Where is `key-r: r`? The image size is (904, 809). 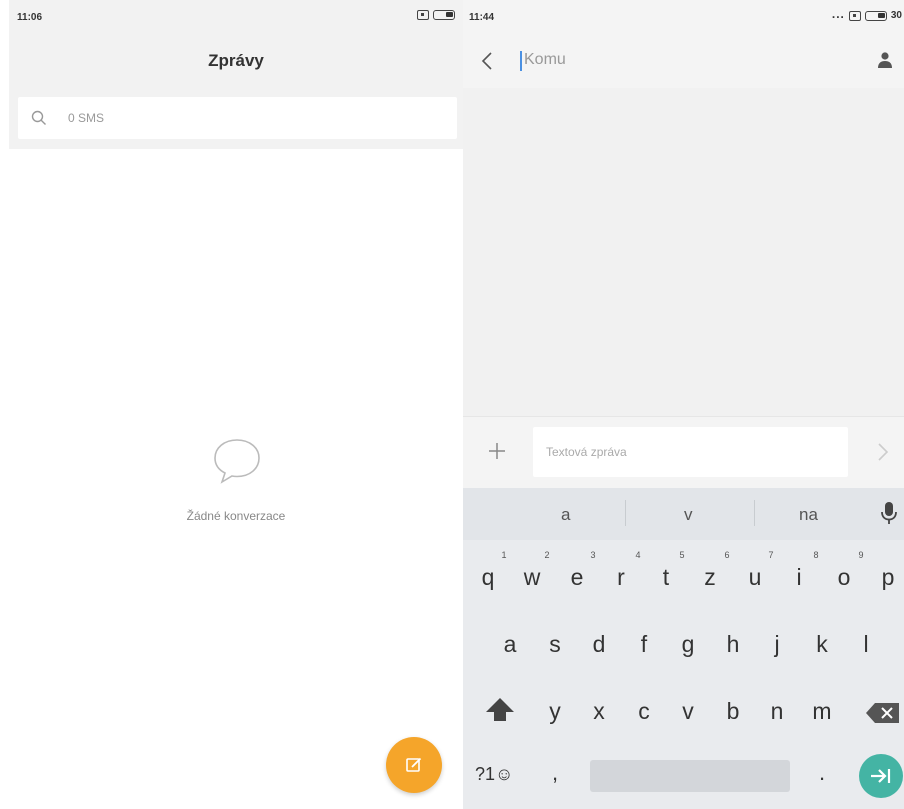 key-r: r is located at coordinates (621, 577).